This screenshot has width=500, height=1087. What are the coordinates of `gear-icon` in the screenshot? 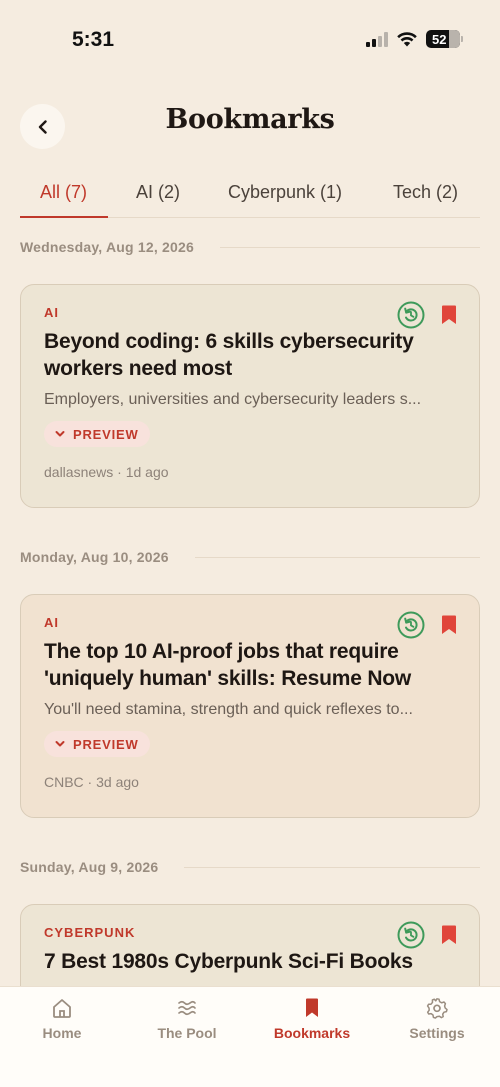 It's located at (437, 1008).